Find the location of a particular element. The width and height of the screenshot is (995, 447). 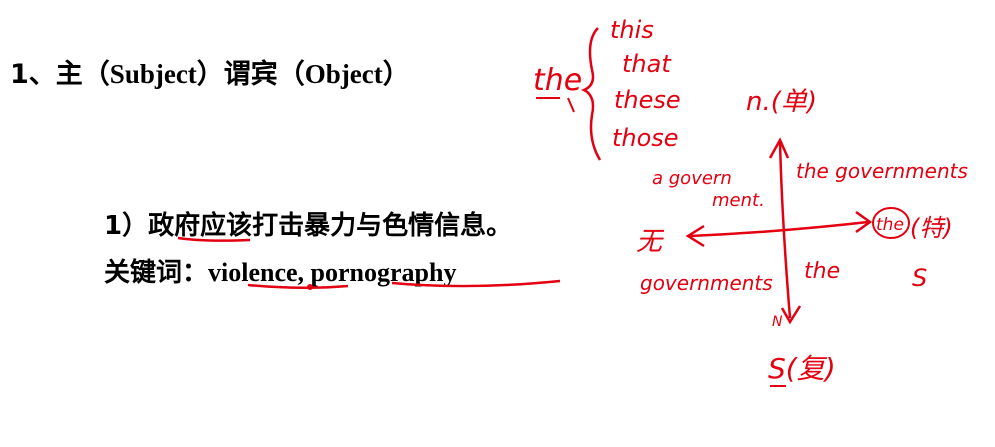

quad-top-right: the governments is located at coordinates (882, 171).